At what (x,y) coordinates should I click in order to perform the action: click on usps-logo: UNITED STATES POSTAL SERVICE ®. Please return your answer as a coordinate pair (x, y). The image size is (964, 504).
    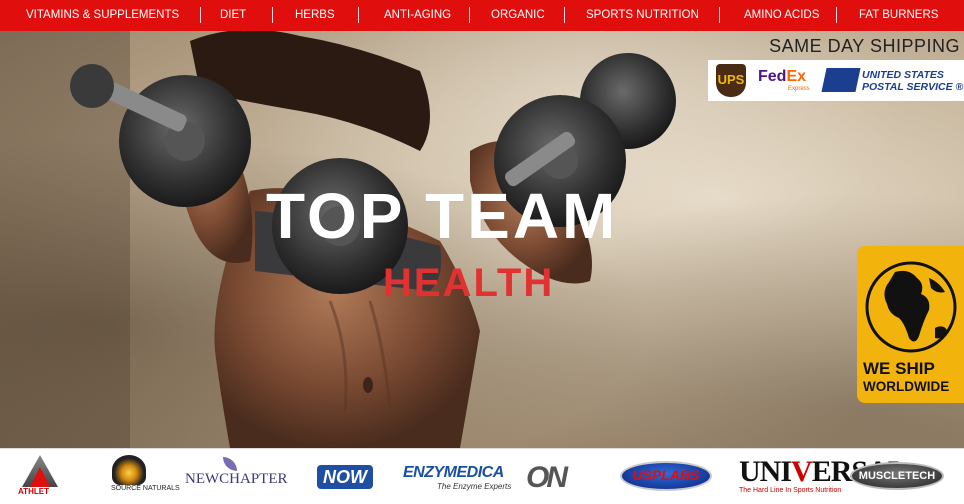
    Looking at the image, I should click on (912, 81).